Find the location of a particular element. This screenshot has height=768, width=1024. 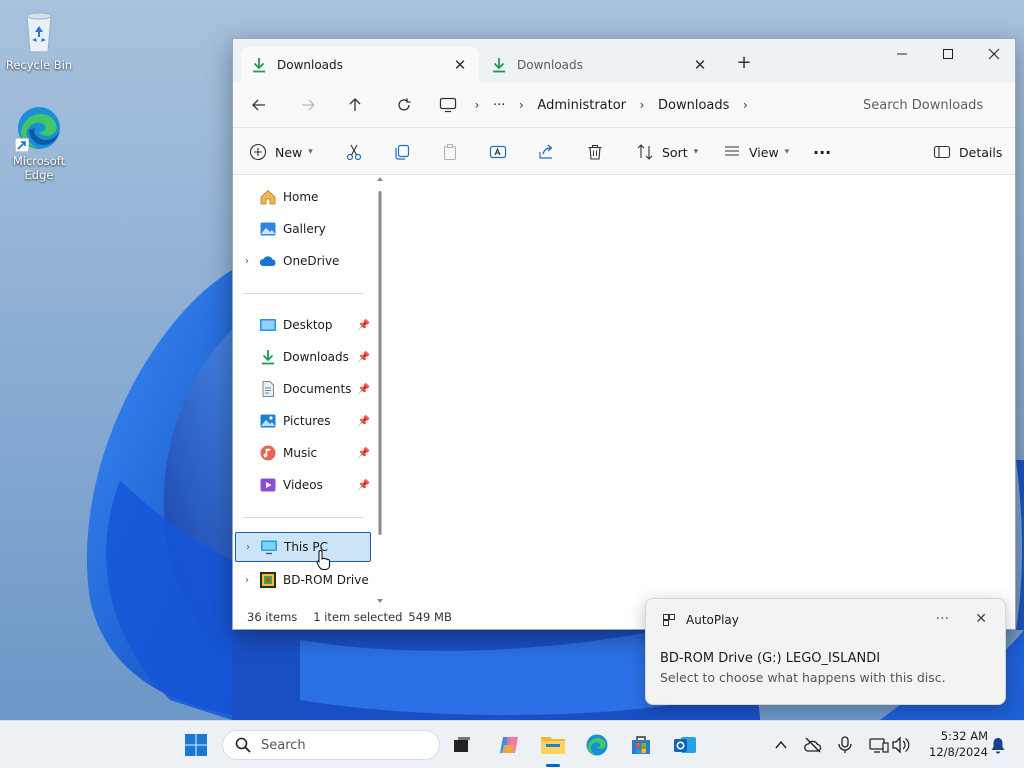

refresh-button is located at coordinates (404, 105).